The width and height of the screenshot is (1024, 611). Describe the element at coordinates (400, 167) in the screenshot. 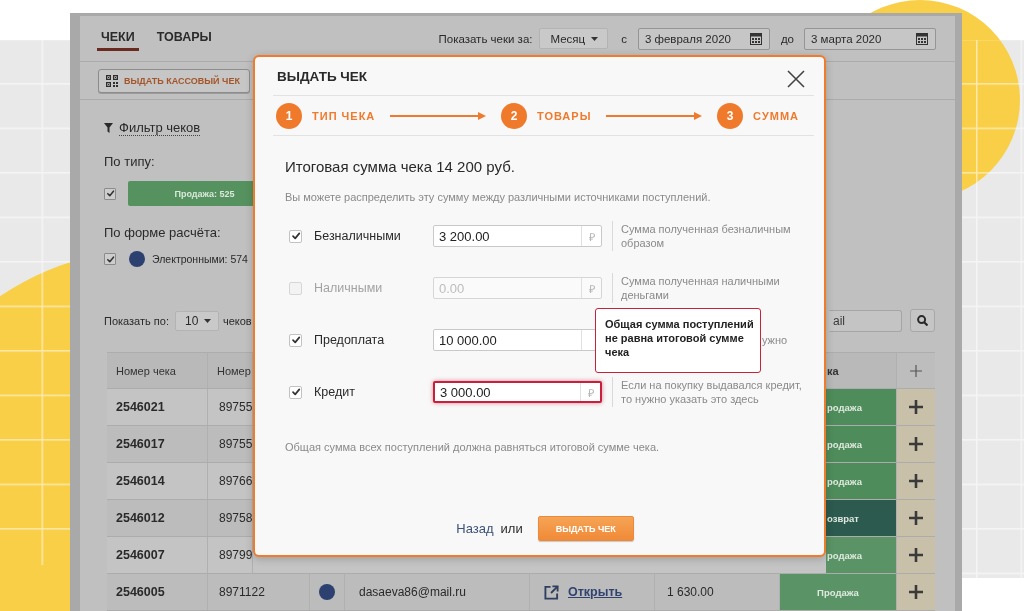

I see `total-text: Итоговая сумма чека 14 200 руб.` at that location.